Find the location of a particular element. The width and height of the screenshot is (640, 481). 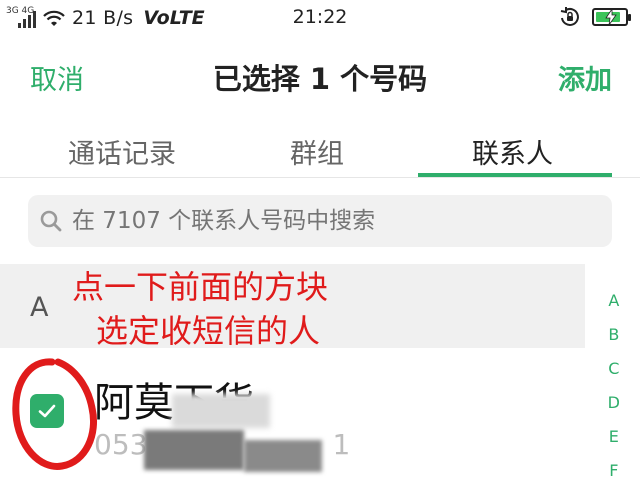

section-letter: A is located at coordinates (39, 307).